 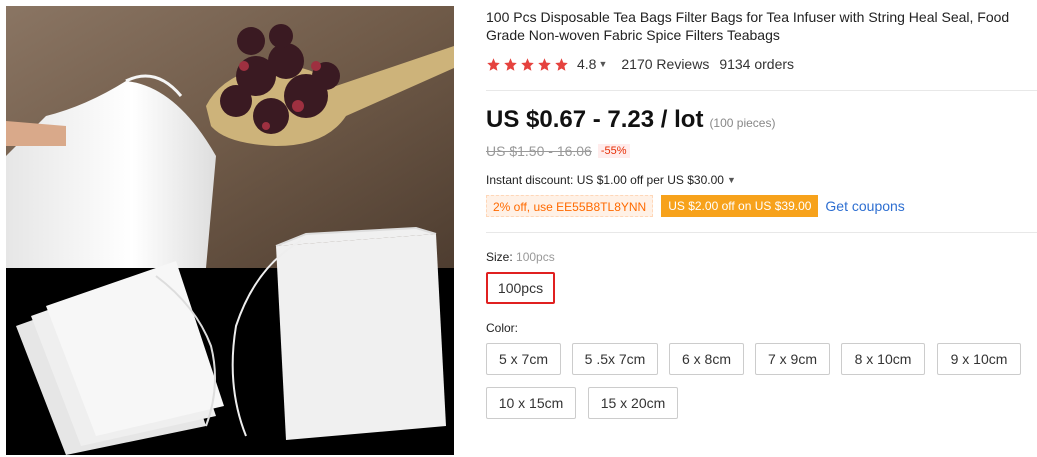 What do you see at coordinates (615, 359) in the screenshot?
I see `color-option: 5 .5x 7cm` at bounding box center [615, 359].